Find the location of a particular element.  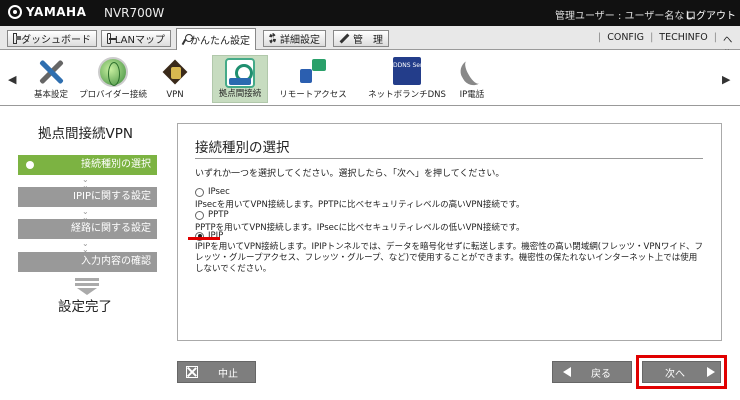

option-label: PPTP is located at coordinates (218, 215).